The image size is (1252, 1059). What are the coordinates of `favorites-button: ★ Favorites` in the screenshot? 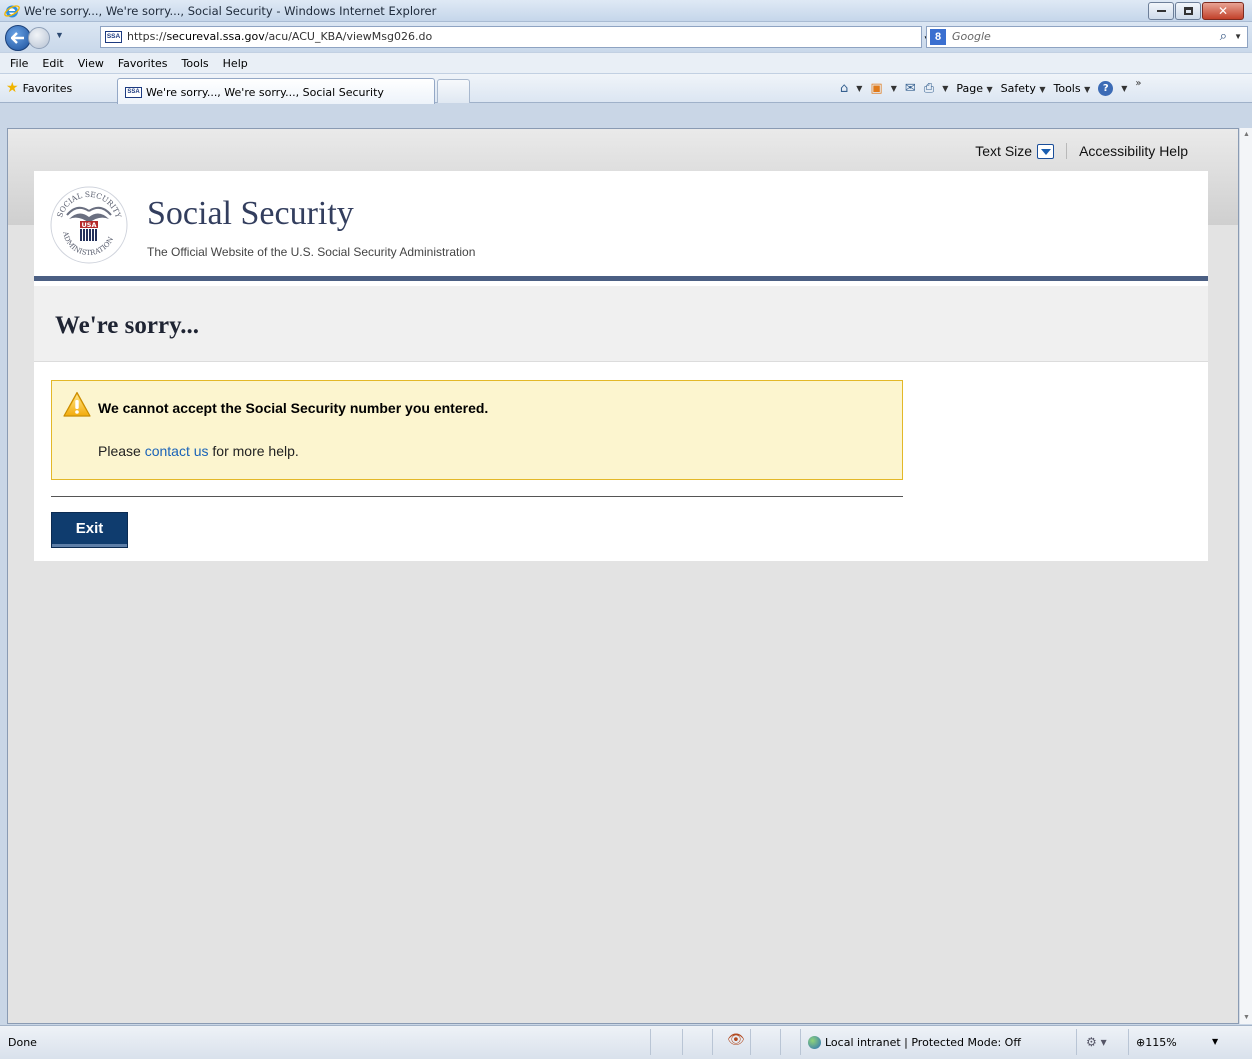 It's located at (39, 88).